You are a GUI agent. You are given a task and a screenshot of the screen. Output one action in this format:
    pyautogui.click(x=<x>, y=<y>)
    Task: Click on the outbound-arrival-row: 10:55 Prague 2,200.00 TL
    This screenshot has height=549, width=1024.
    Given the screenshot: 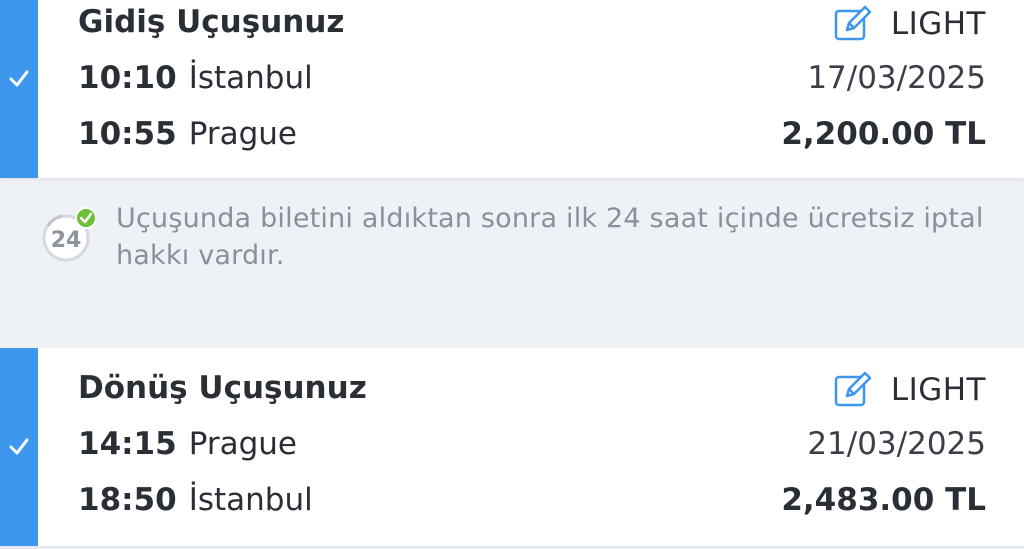 What is the action you would take?
    pyautogui.click(x=532, y=138)
    